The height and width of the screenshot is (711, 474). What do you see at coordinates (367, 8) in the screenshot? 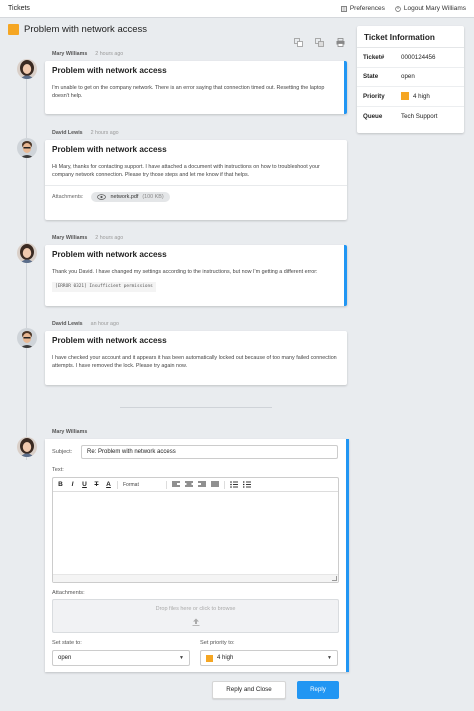
I see `preferences-label: Preferences` at bounding box center [367, 8].